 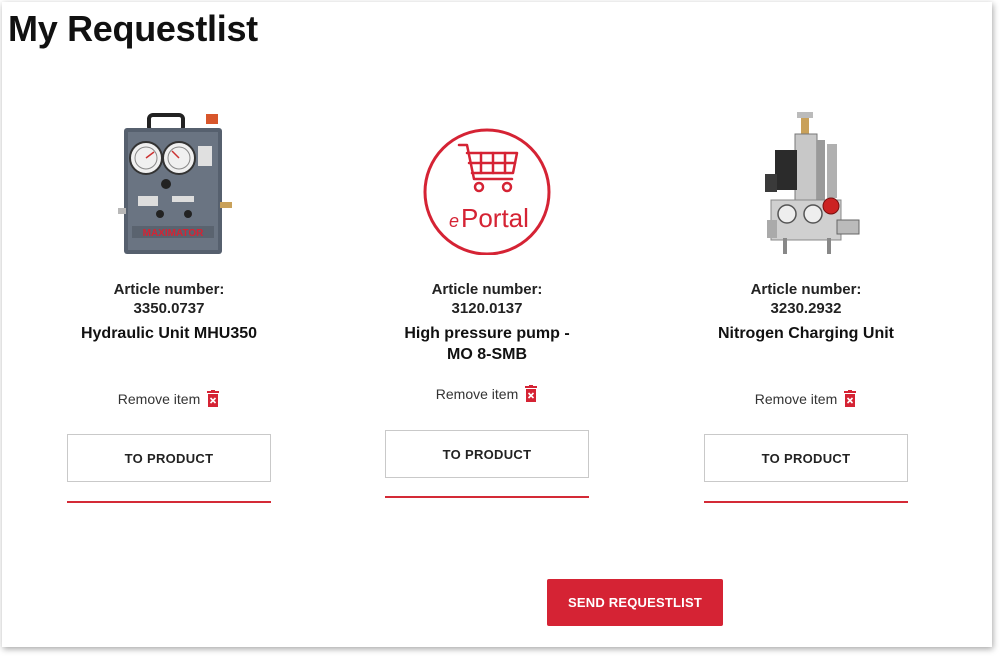 I want to click on product-image-high-pressure-pump: e Portal, so click(x=487, y=185).